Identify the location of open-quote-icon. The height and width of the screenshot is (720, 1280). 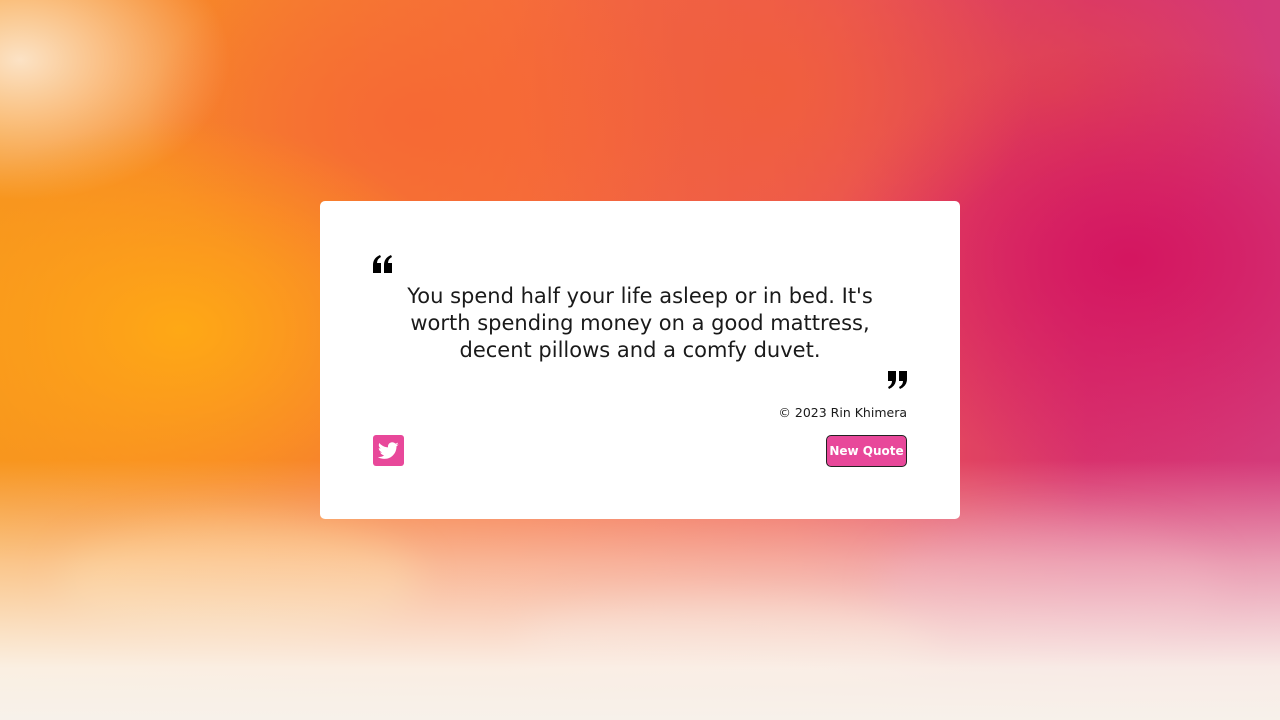
(382, 264).